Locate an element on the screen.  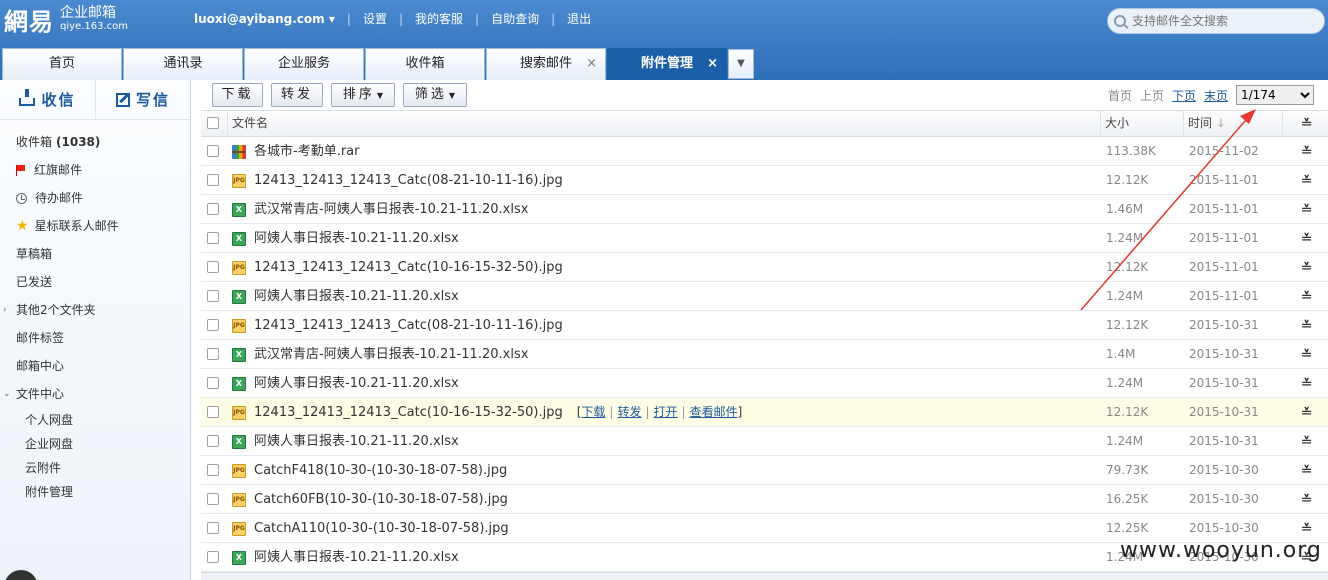
self-service-link: 自助查询 is located at coordinates (515, 18).